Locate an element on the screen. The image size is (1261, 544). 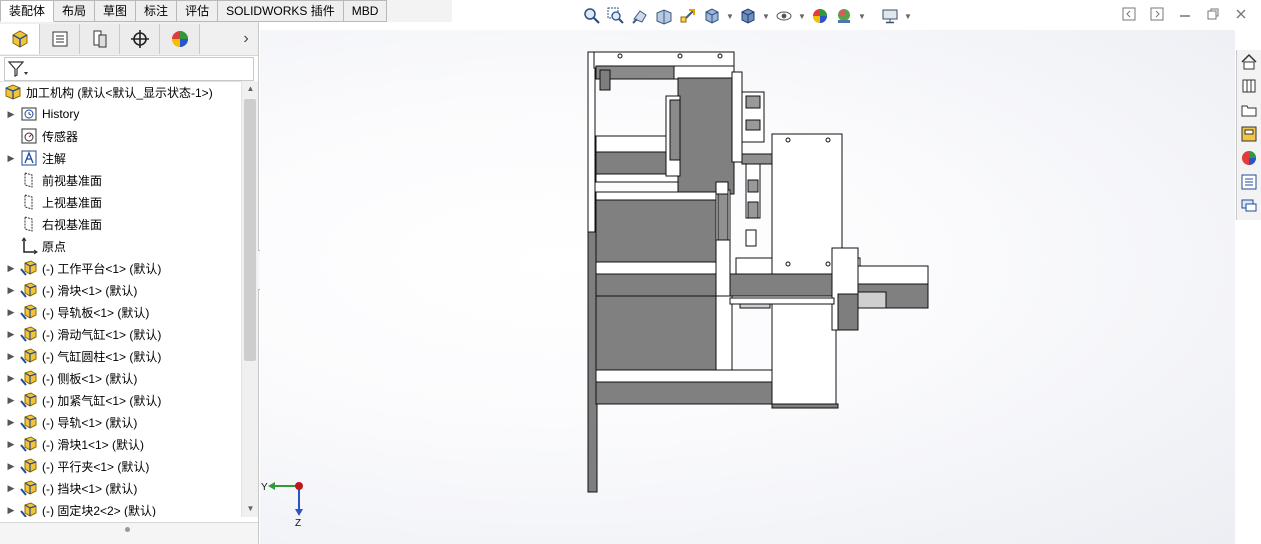
mount-plate-upper is located at coordinates (591, 142).